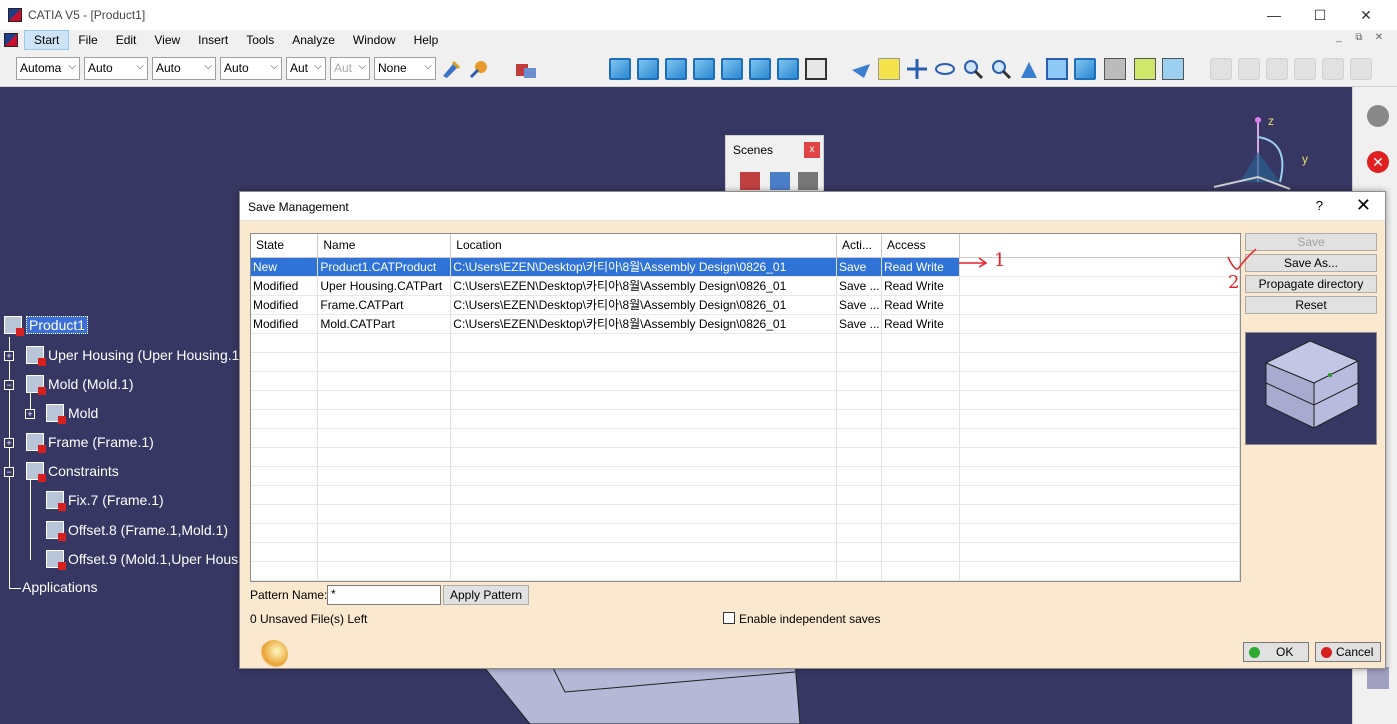 This screenshot has height=724, width=1397. What do you see at coordinates (1274, 15) in the screenshot?
I see `minimize-button: —` at bounding box center [1274, 15].